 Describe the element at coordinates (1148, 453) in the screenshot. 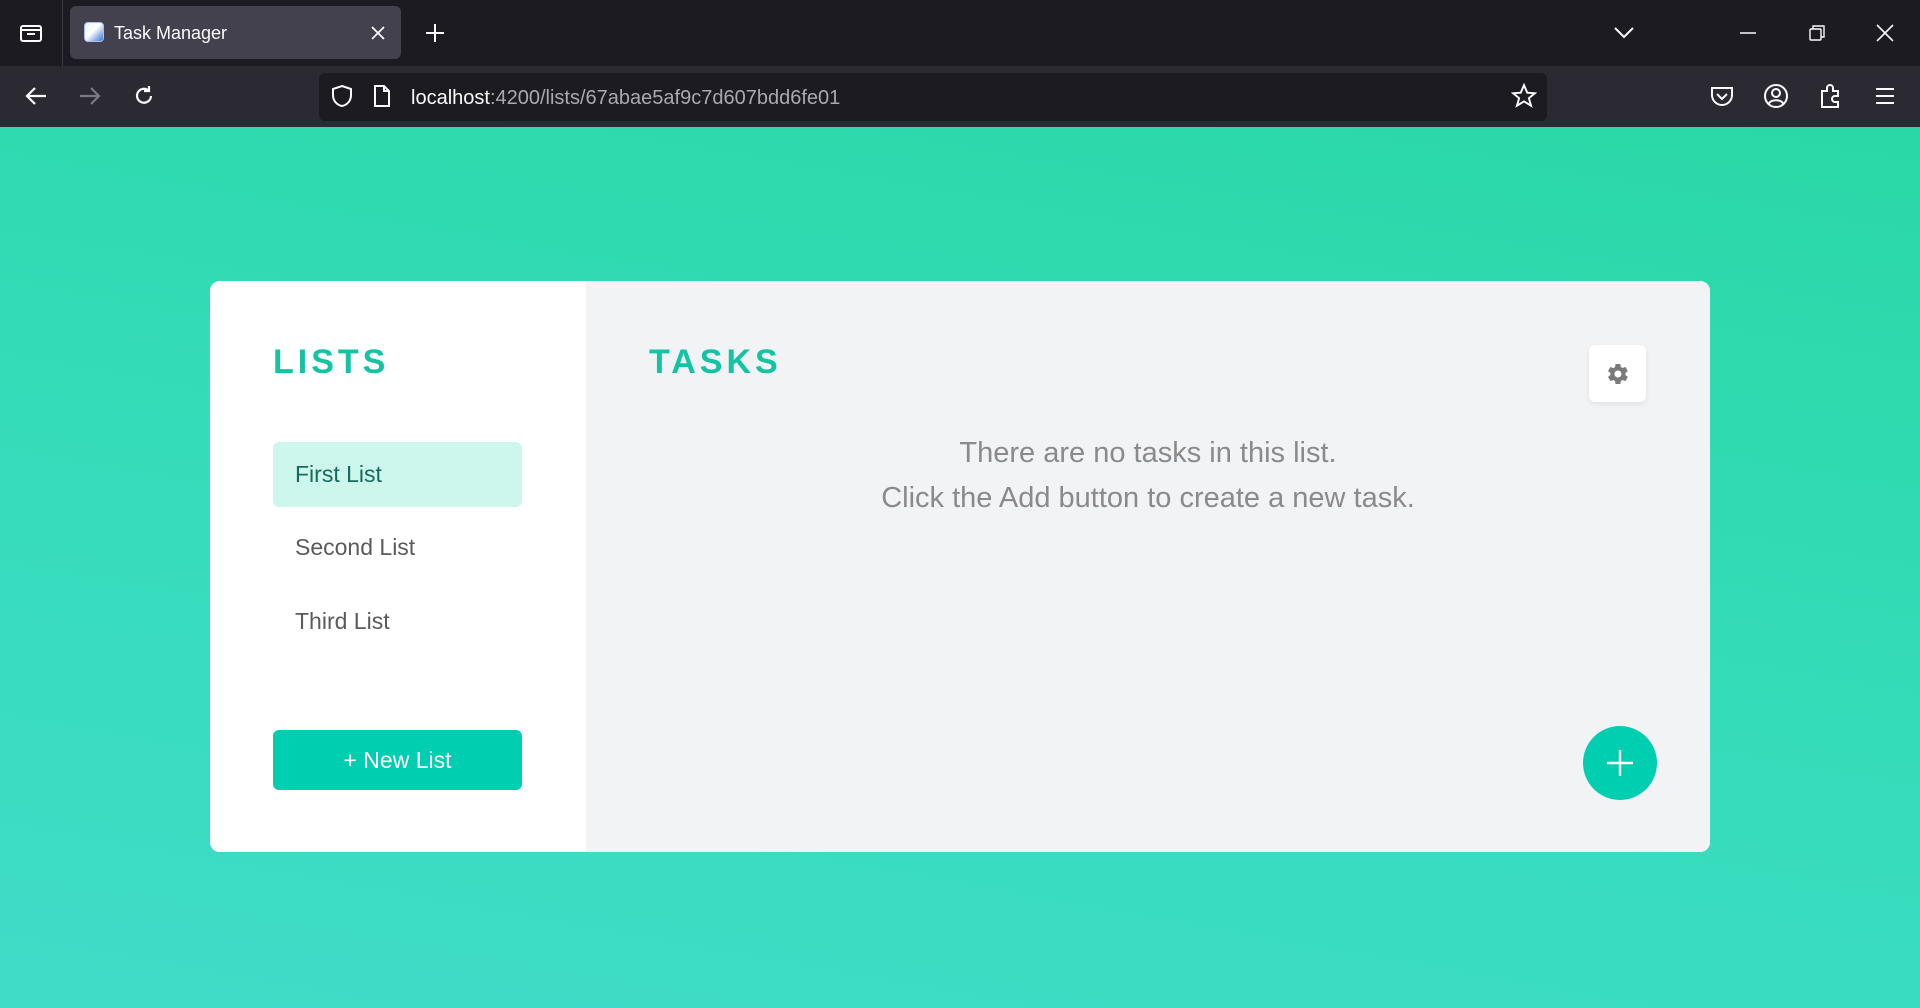

I see `empty-message-line-1: There are no tasks in this list.` at that location.